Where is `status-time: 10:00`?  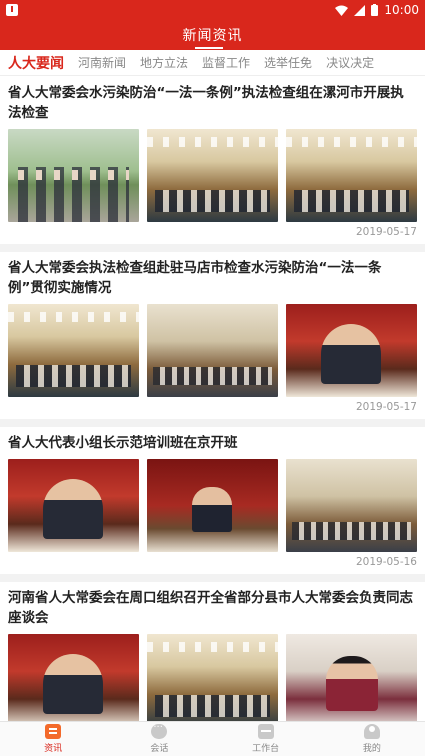 status-time: 10:00 is located at coordinates (401, 10).